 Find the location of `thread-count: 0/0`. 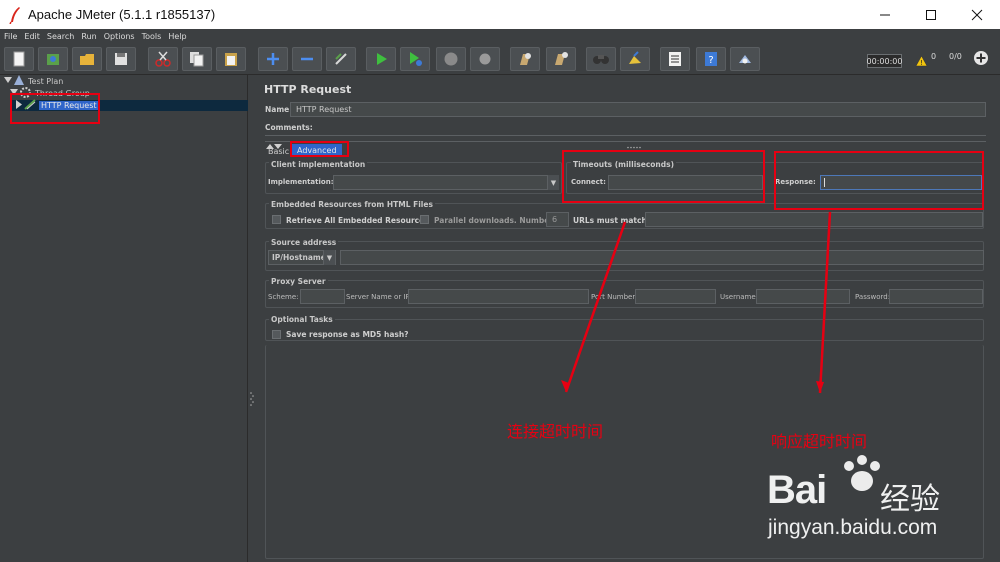

thread-count: 0/0 is located at coordinates (955, 56).